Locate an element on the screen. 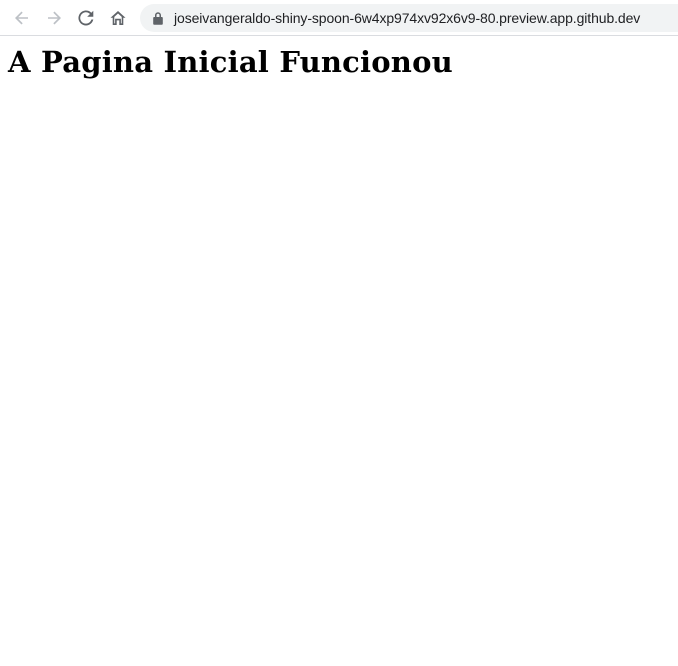 The width and height of the screenshot is (678, 666). home-button is located at coordinates (118, 18).